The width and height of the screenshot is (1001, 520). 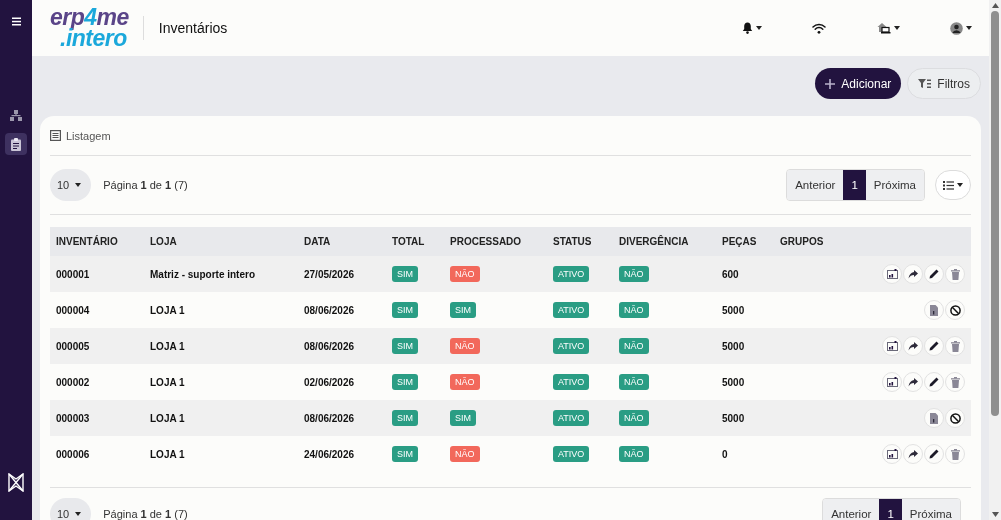 What do you see at coordinates (944, 83) in the screenshot?
I see `filter-button: Filtros` at bounding box center [944, 83].